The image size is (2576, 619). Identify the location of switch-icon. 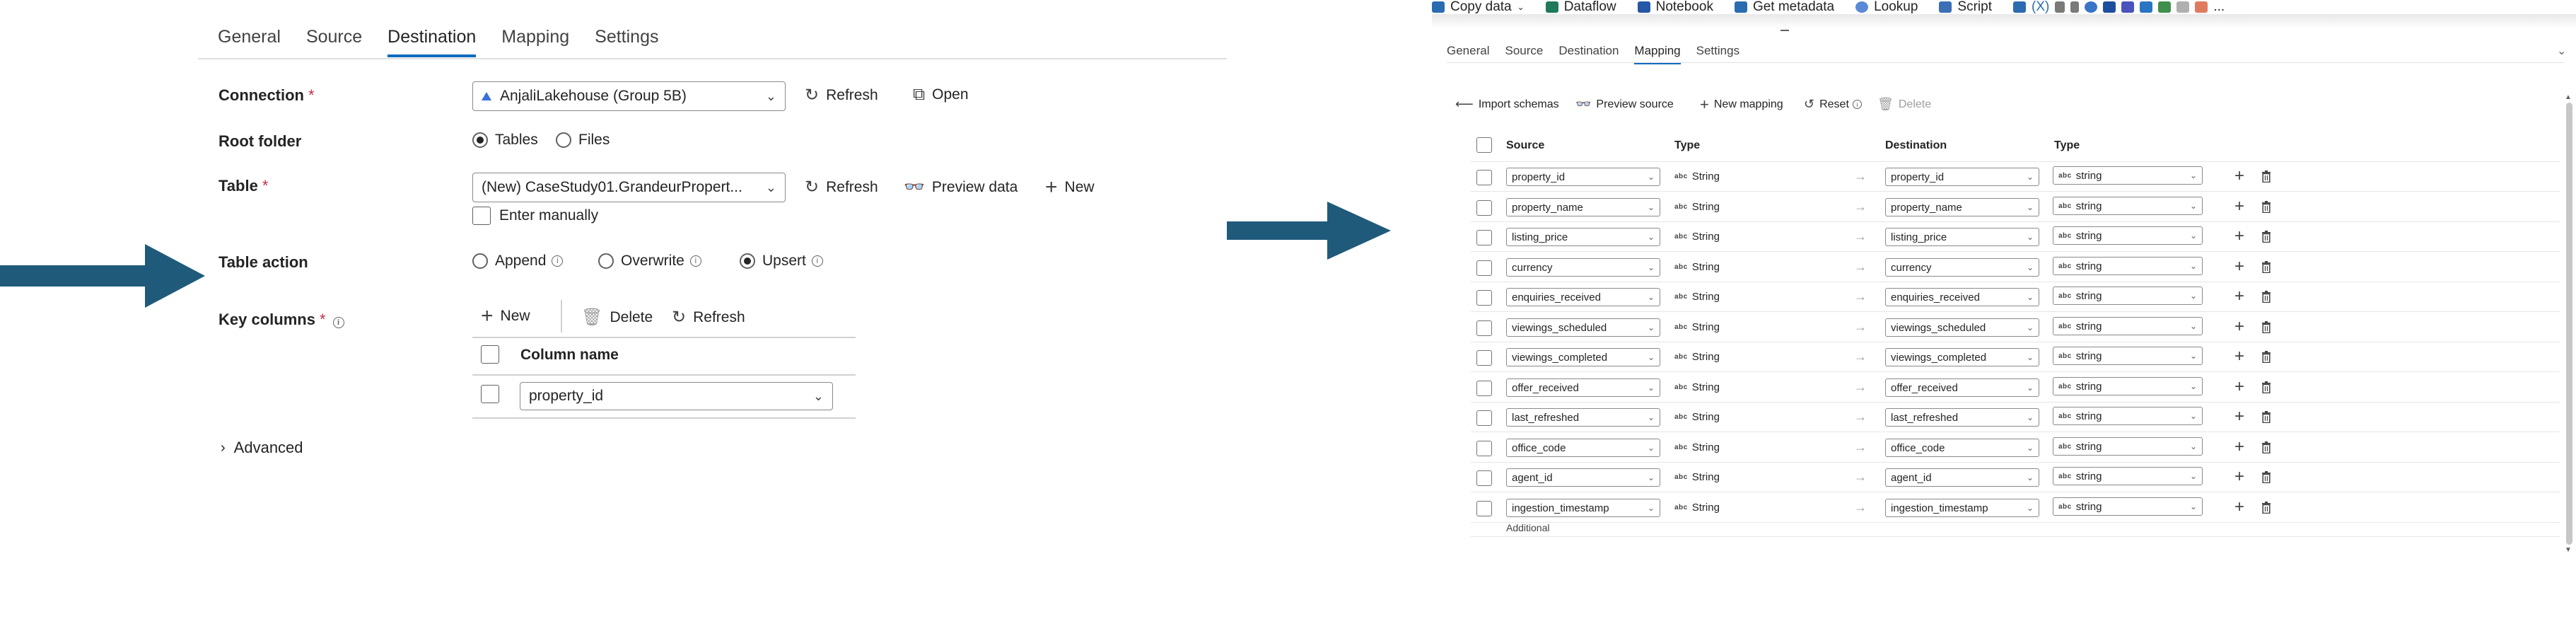
(2075, 7).